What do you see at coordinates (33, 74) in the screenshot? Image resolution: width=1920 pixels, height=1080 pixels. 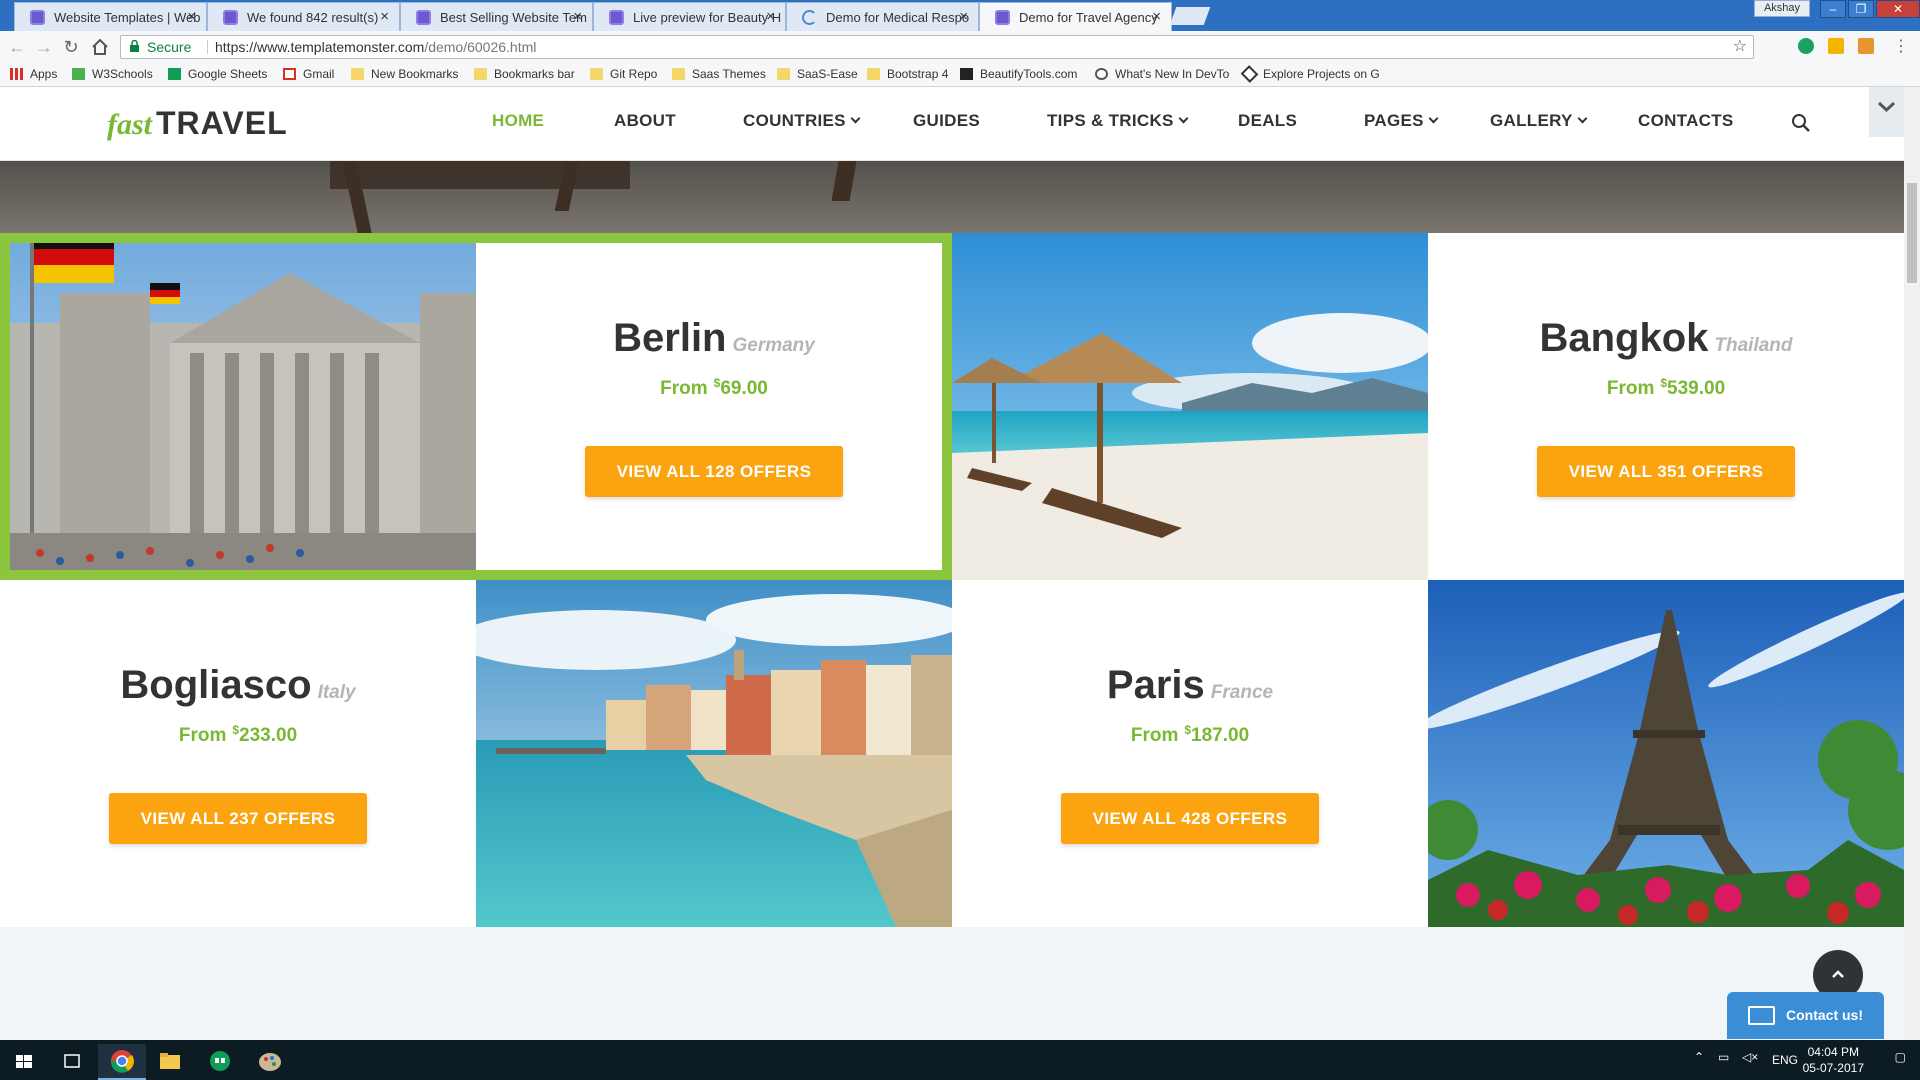 I see `bookmark-apps: Apps` at bounding box center [33, 74].